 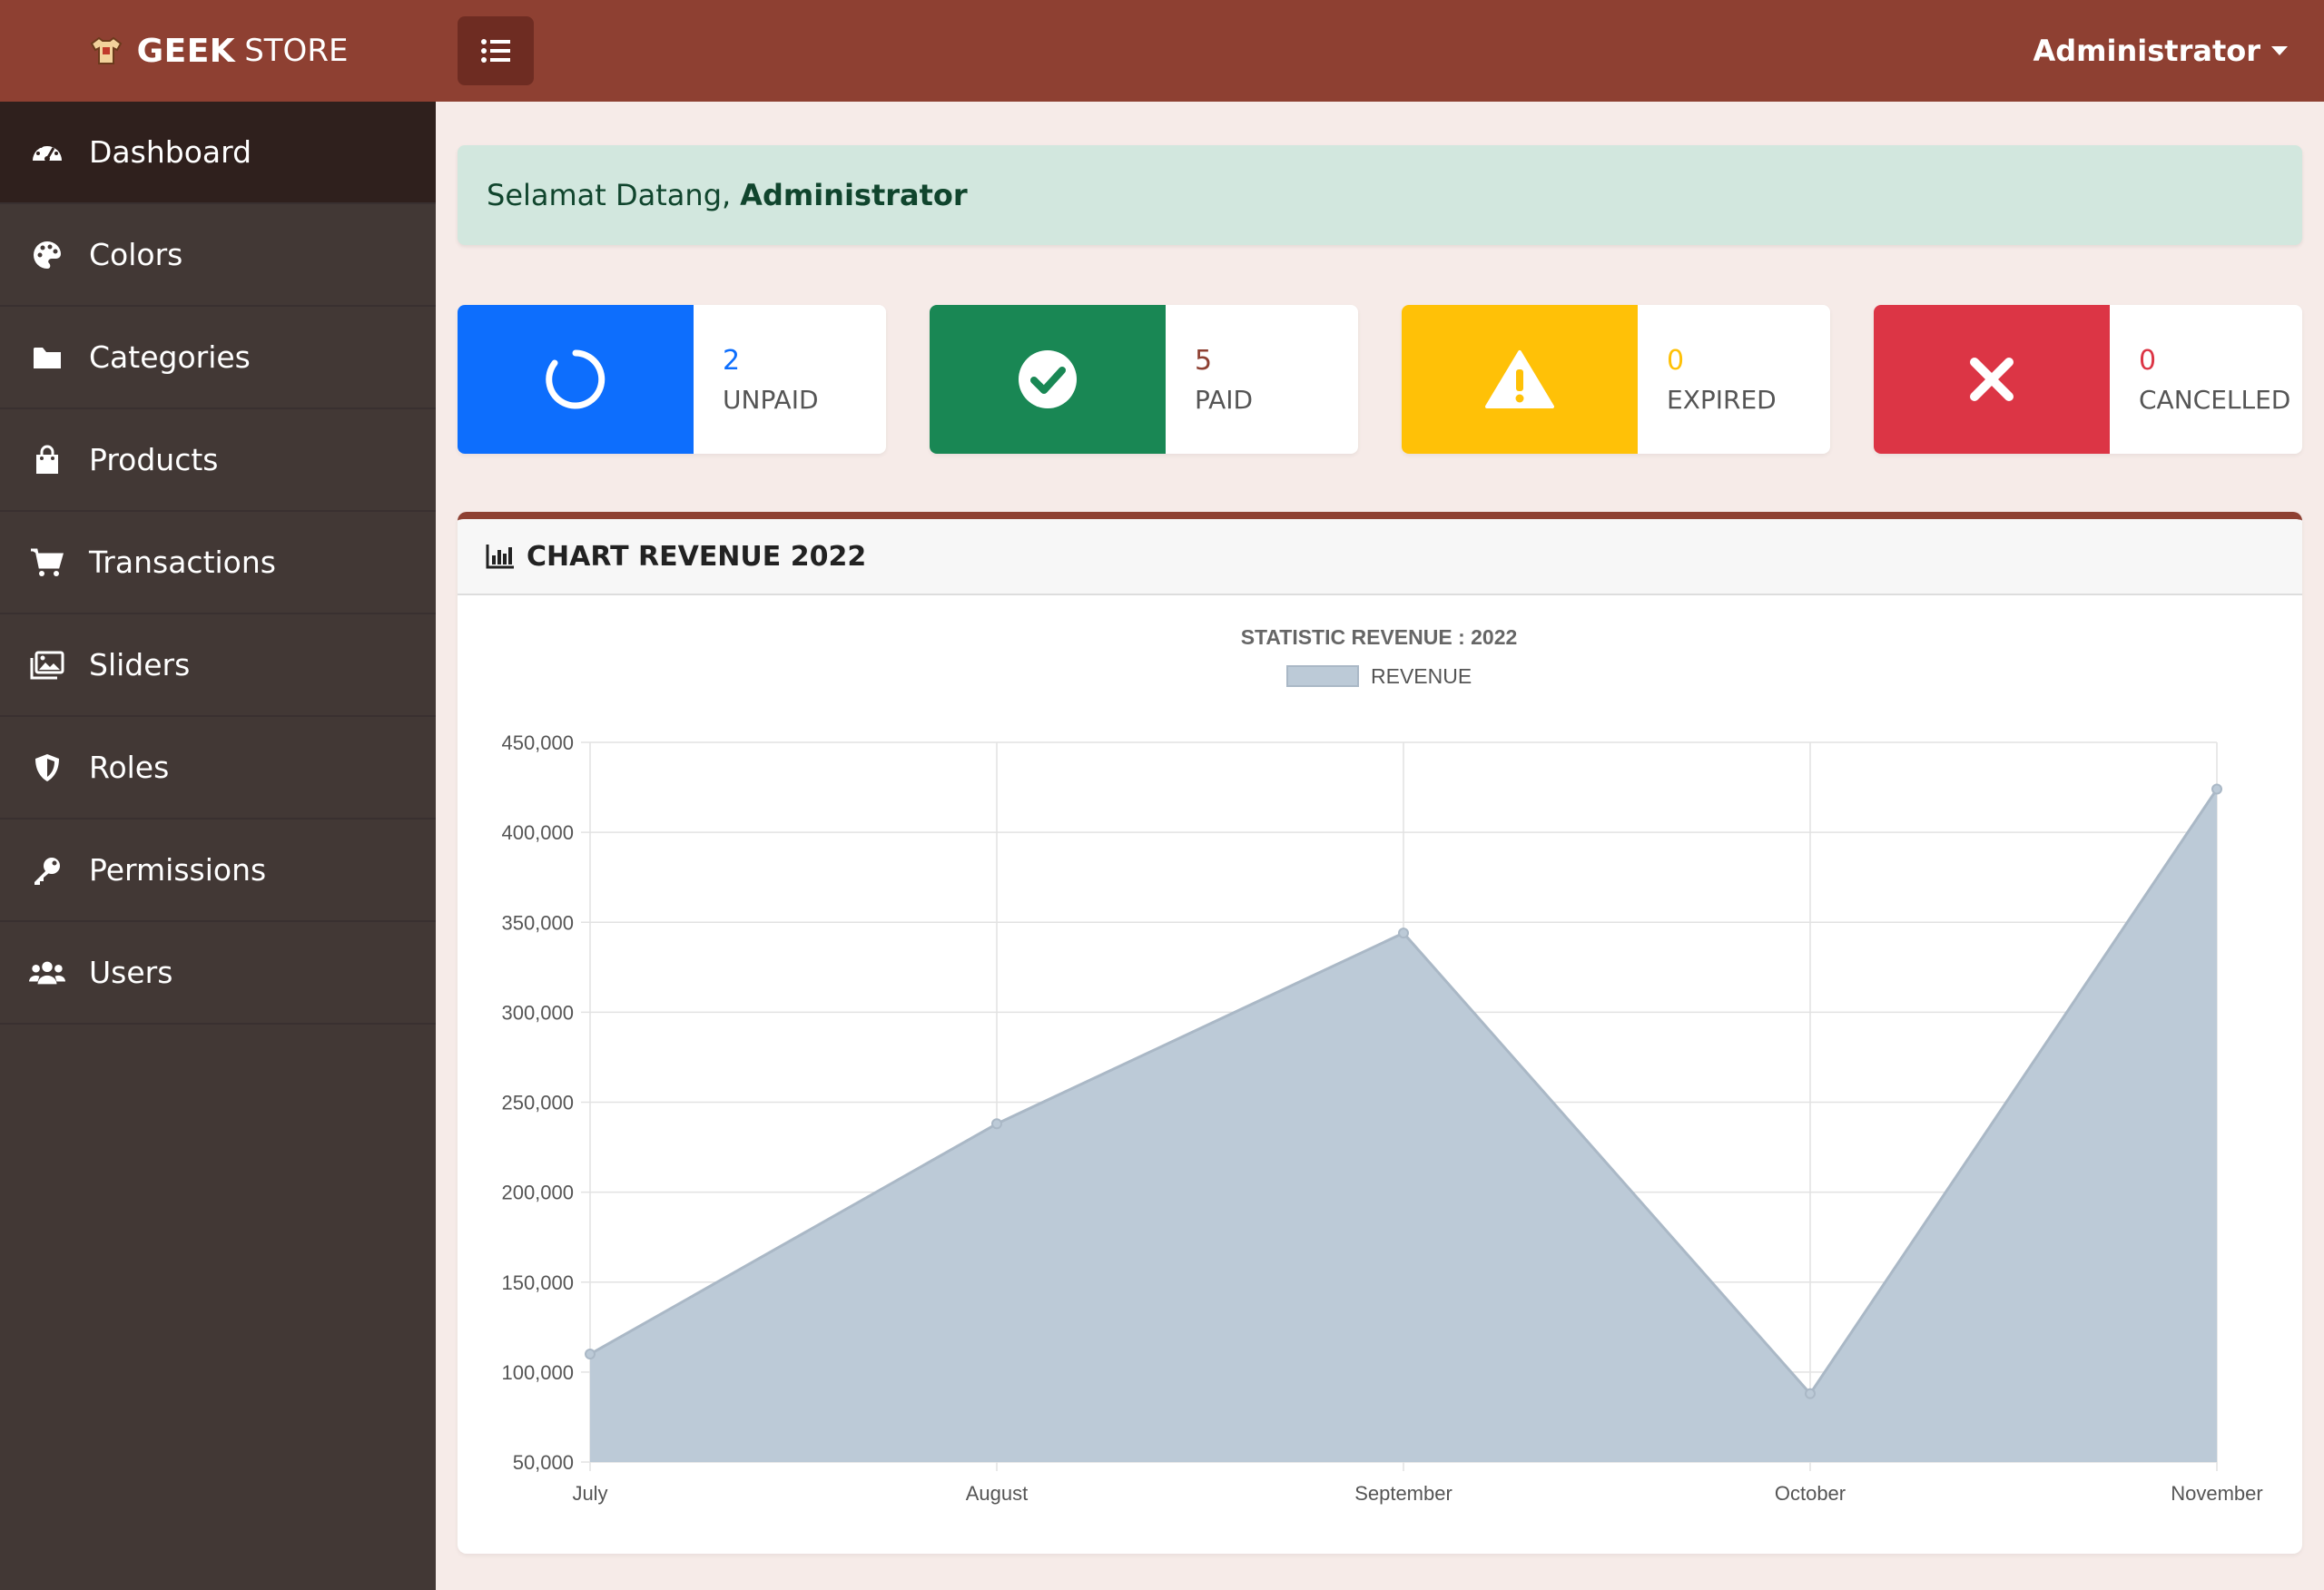 What do you see at coordinates (47, 665) in the screenshot?
I see `images-icon` at bounding box center [47, 665].